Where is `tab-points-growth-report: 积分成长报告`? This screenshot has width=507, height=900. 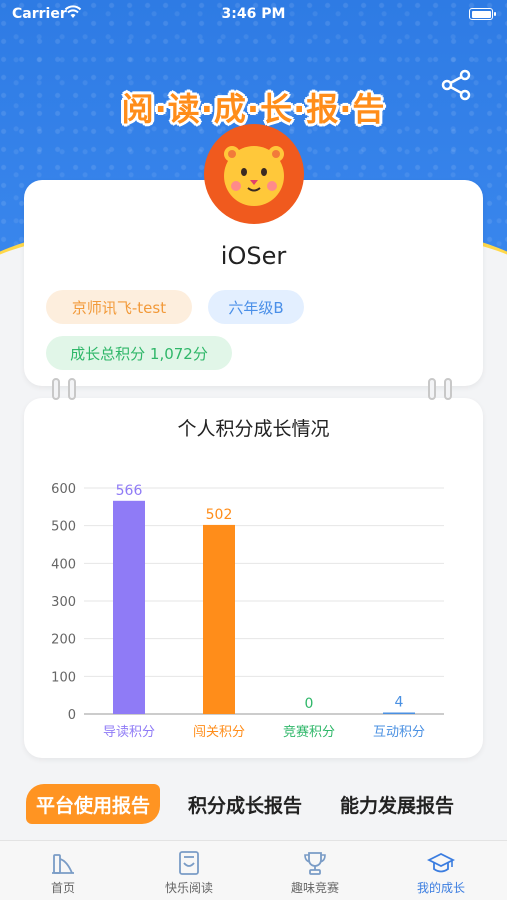
tab-points-growth-report: 积分成长报告 is located at coordinates (245, 804).